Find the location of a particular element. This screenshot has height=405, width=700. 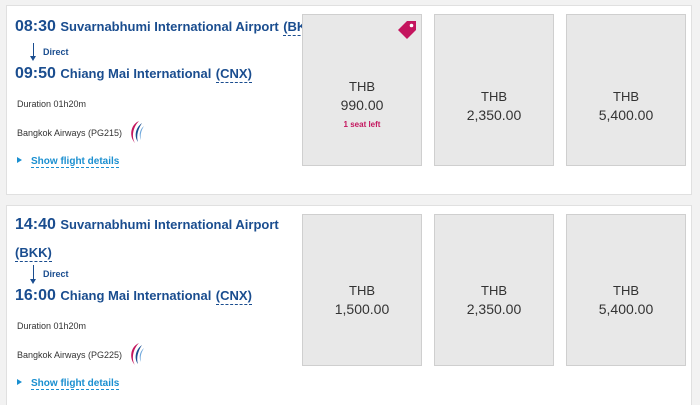

arrival-time: 09:50 is located at coordinates (35, 73).